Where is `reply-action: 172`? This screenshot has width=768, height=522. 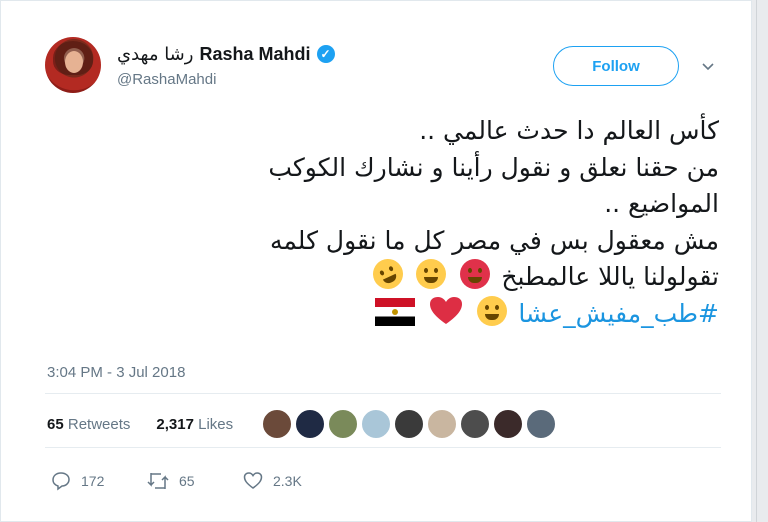
reply-action: 172 is located at coordinates (99, 481).